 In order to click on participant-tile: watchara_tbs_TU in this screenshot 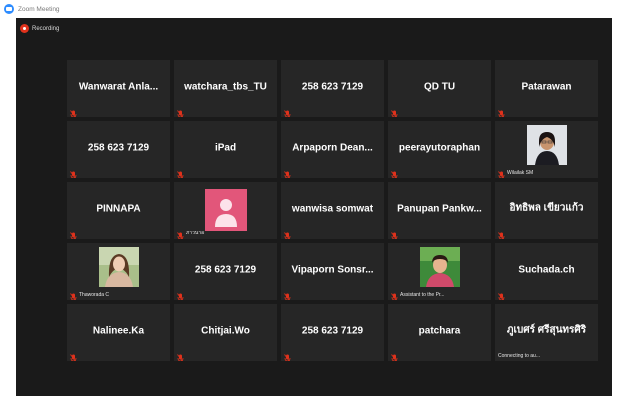, I will do `click(225, 88)`.